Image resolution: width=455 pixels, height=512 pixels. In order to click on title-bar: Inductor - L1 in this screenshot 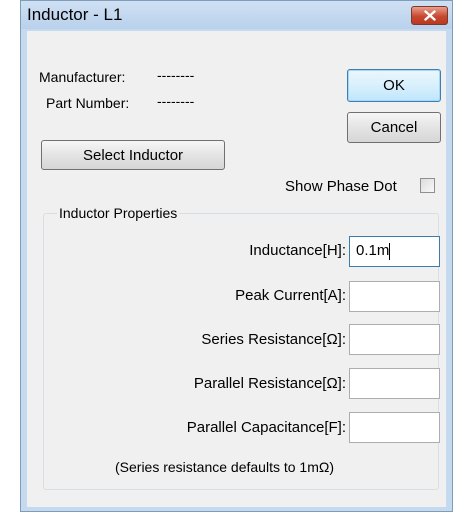, I will do `click(236, 15)`.